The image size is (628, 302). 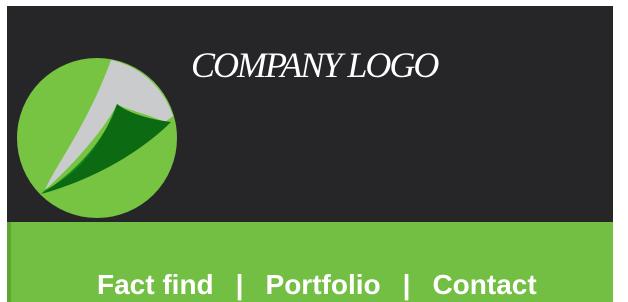 What do you see at coordinates (155, 285) in the screenshot?
I see `nav-link-fact-find: Fact find` at bounding box center [155, 285].